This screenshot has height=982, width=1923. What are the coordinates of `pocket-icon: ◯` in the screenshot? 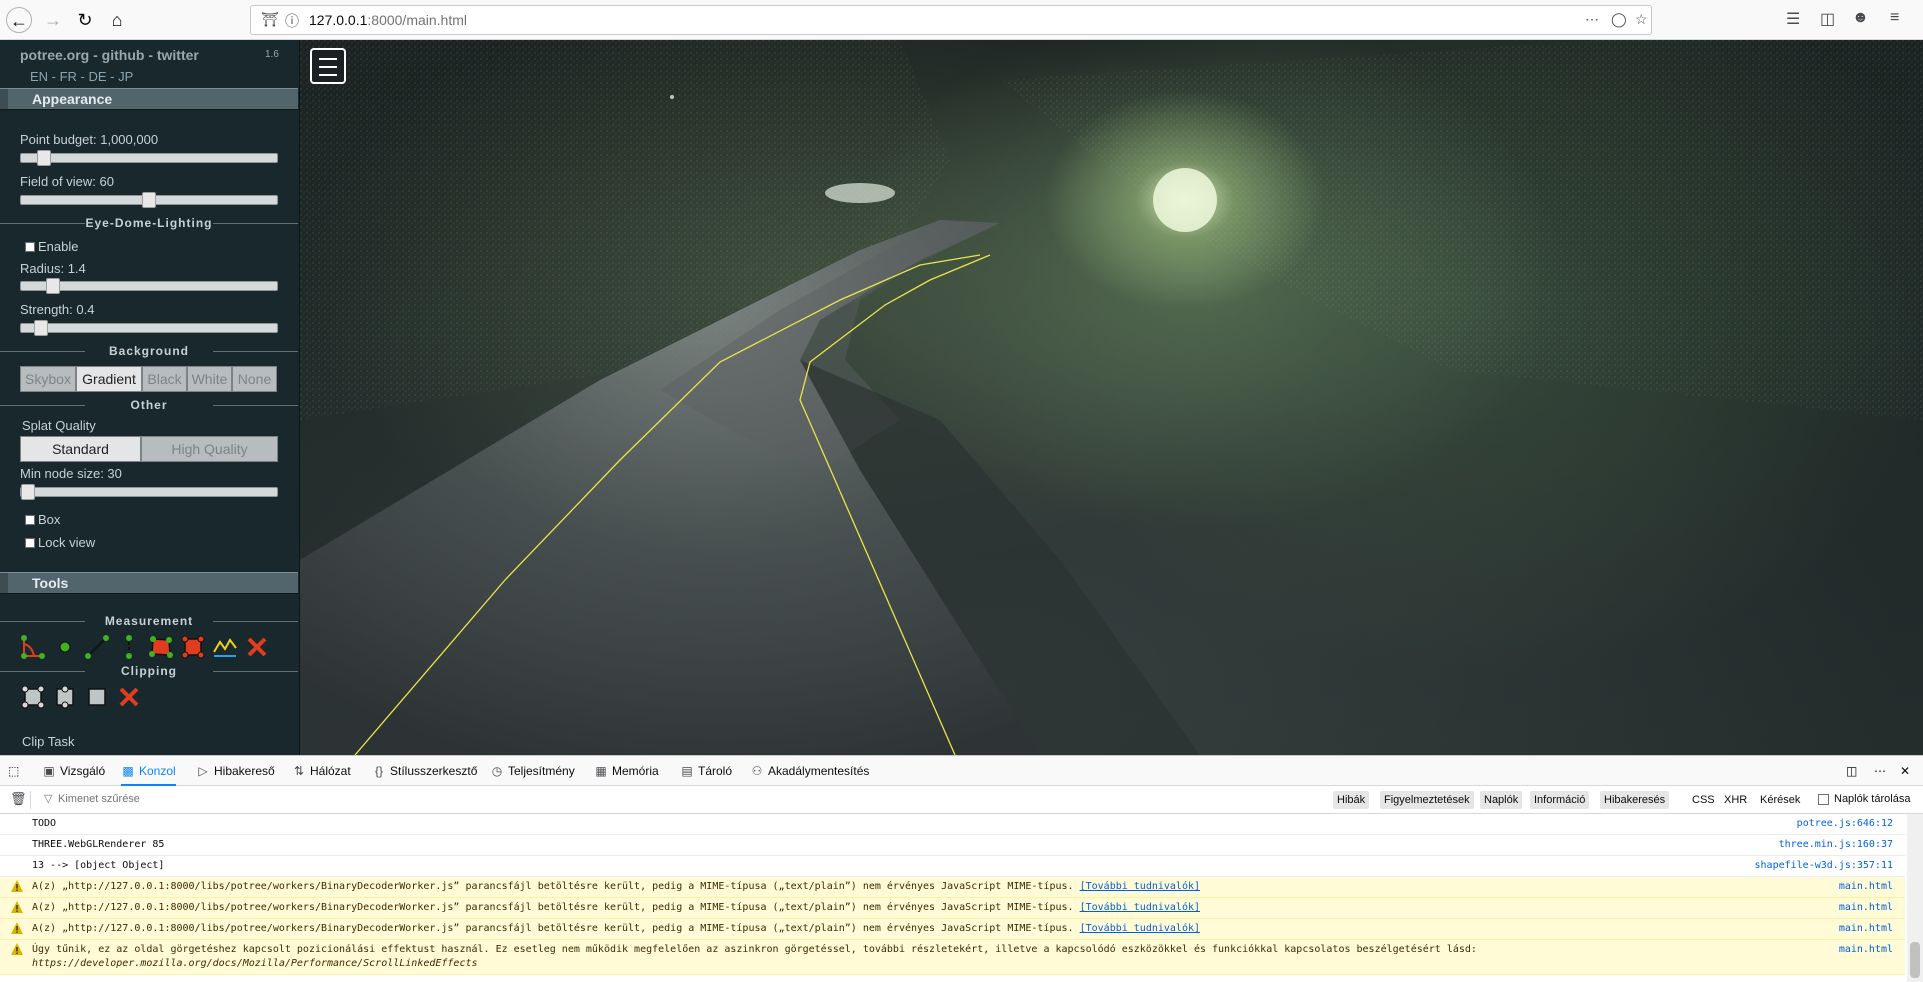 It's located at (1619, 19).